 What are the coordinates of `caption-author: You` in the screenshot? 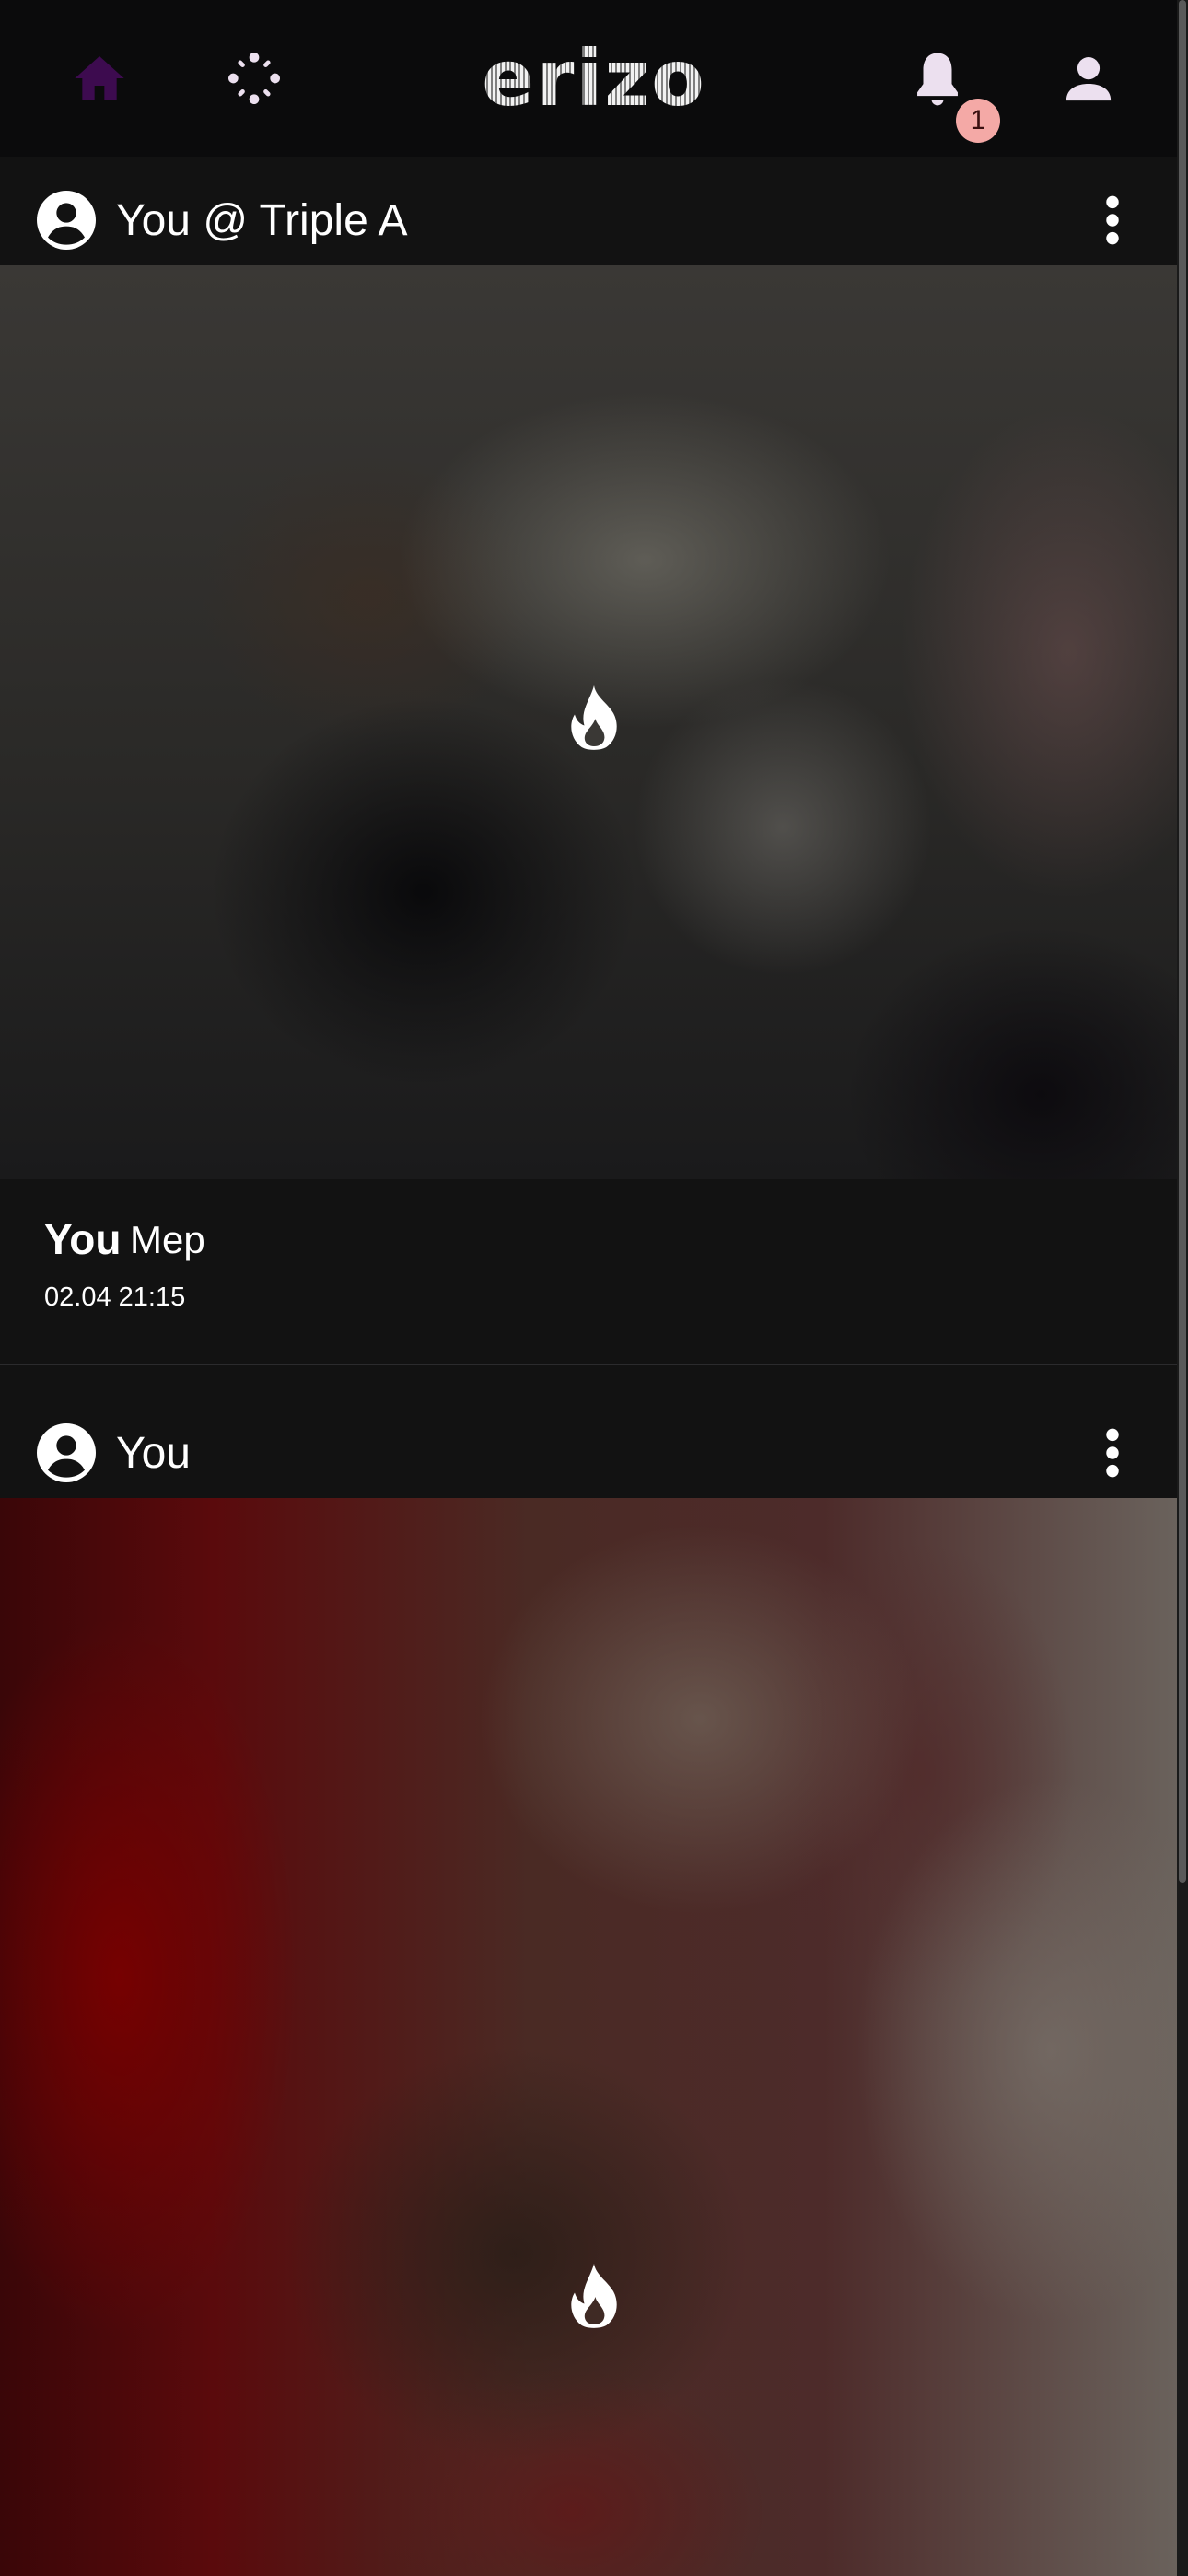 It's located at (82, 1239).